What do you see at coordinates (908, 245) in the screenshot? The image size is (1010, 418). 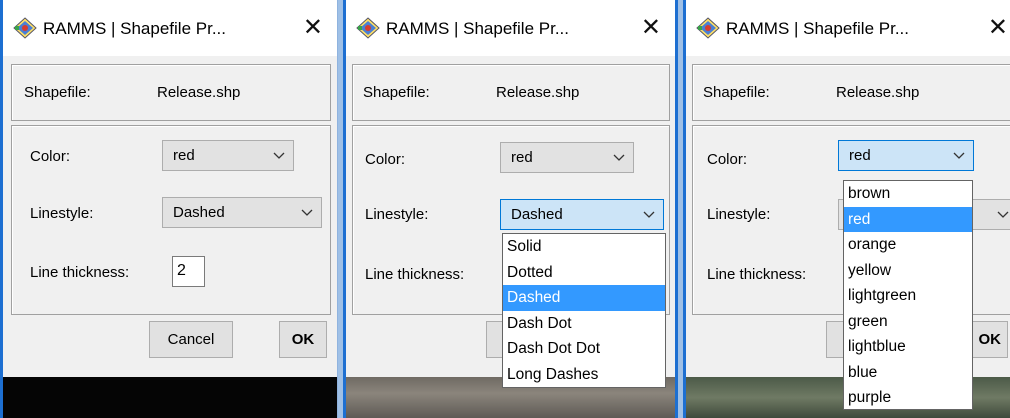 I see `color-option: orange` at bounding box center [908, 245].